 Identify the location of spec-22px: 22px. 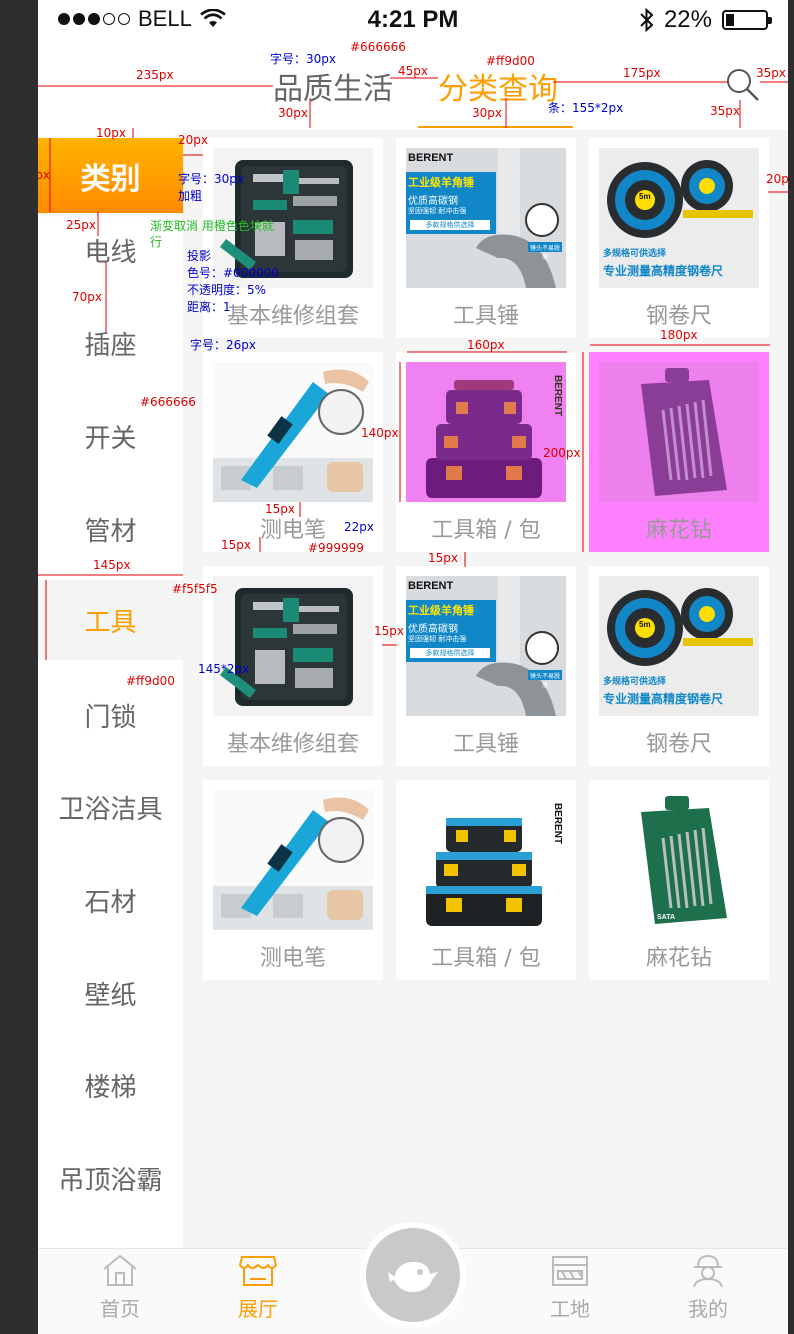
(359, 527).